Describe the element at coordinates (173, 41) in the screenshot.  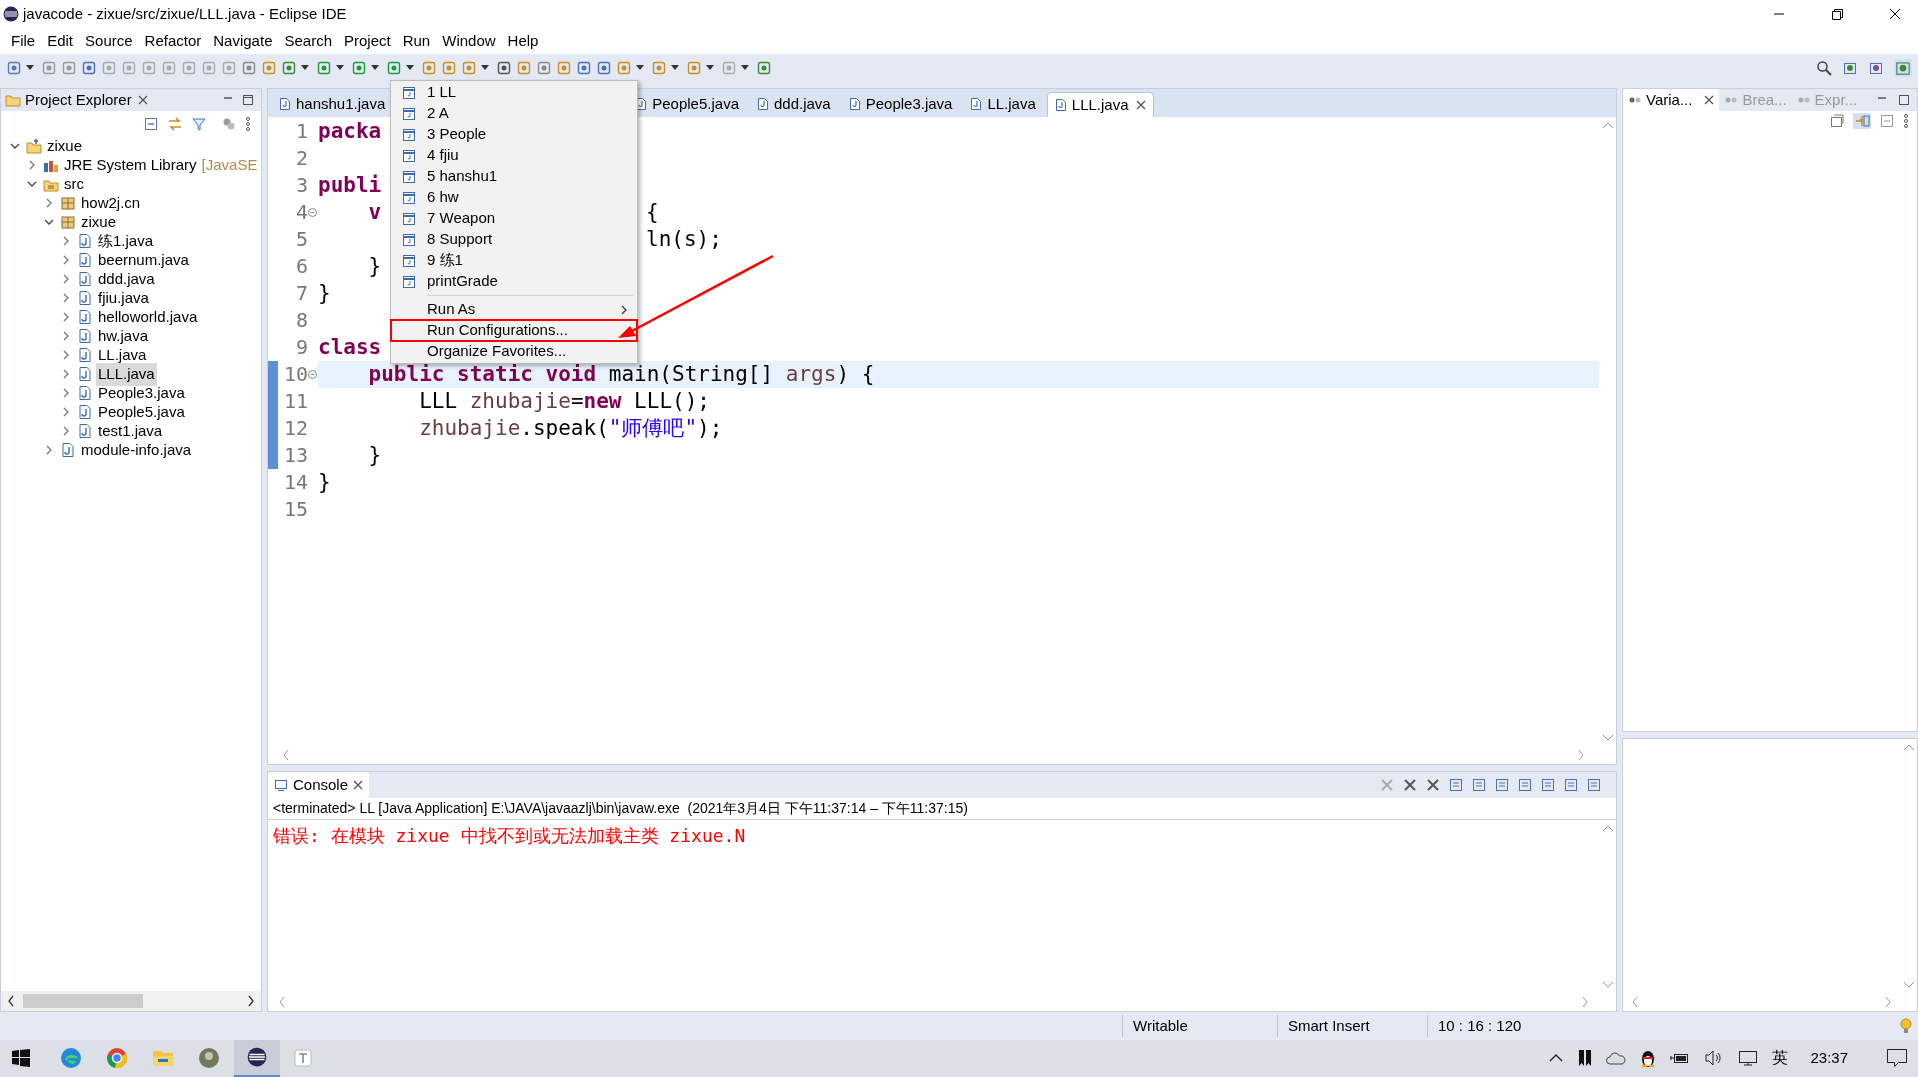
I see `menu-item: Refactor` at that location.